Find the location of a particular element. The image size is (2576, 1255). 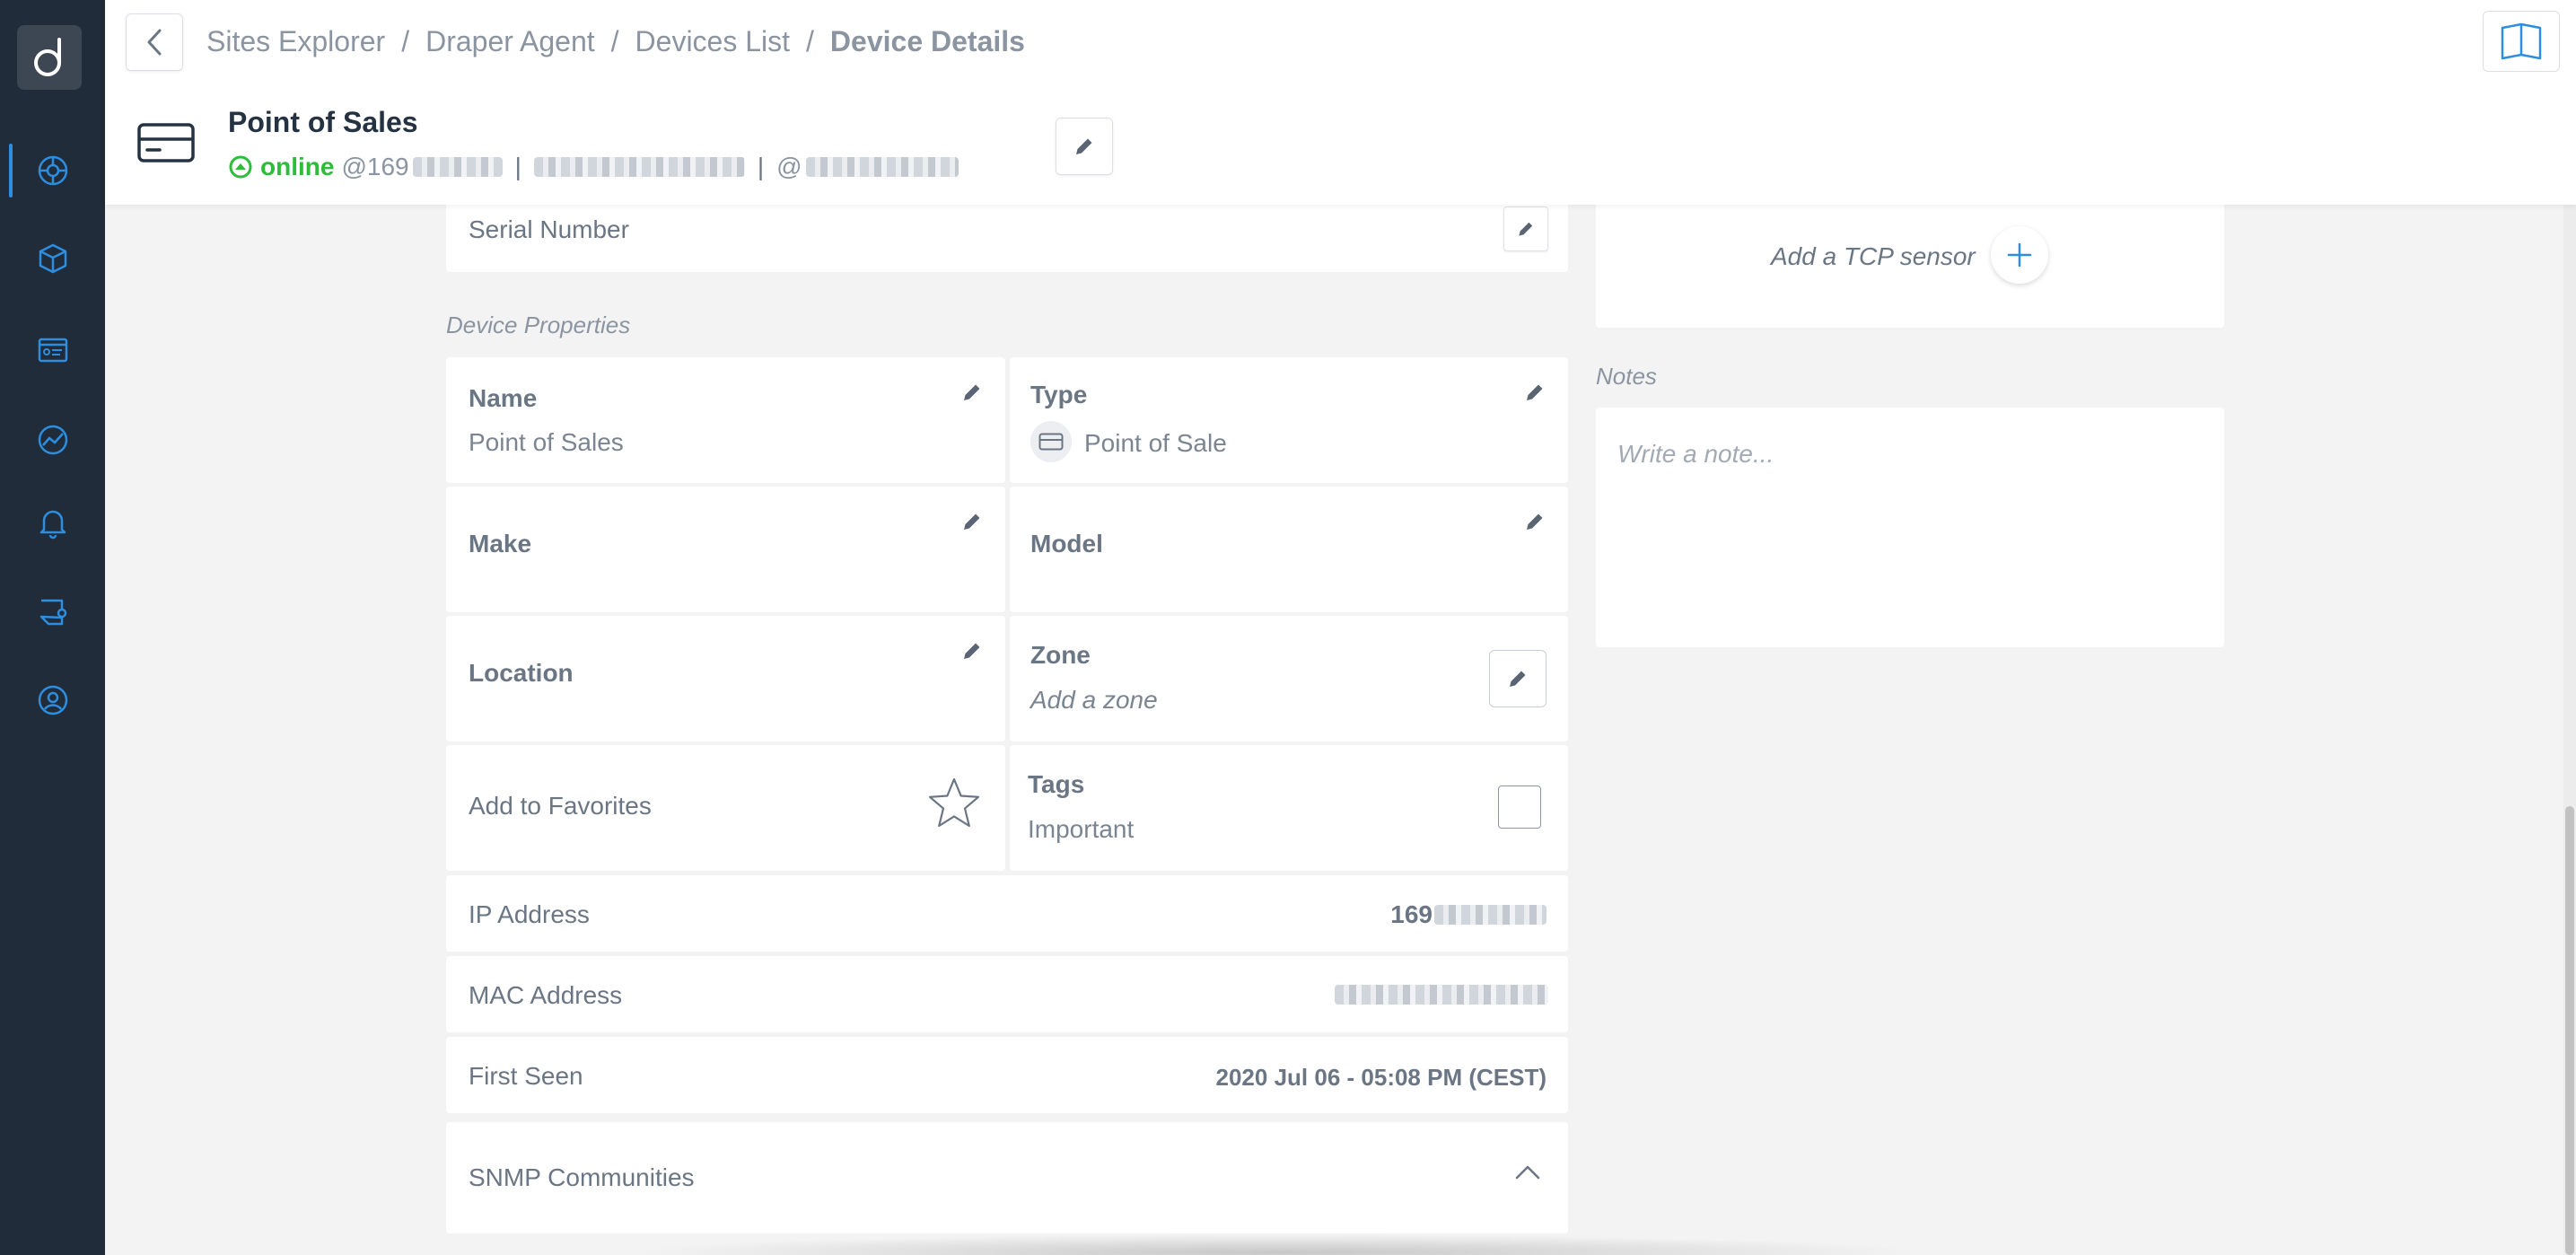

nav-devices is located at coordinates (52, 258).